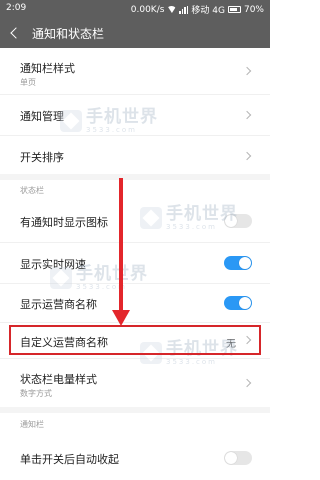 The height and width of the screenshot is (480, 320). I want to click on row-sublabel: 单页, so click(28, 82).